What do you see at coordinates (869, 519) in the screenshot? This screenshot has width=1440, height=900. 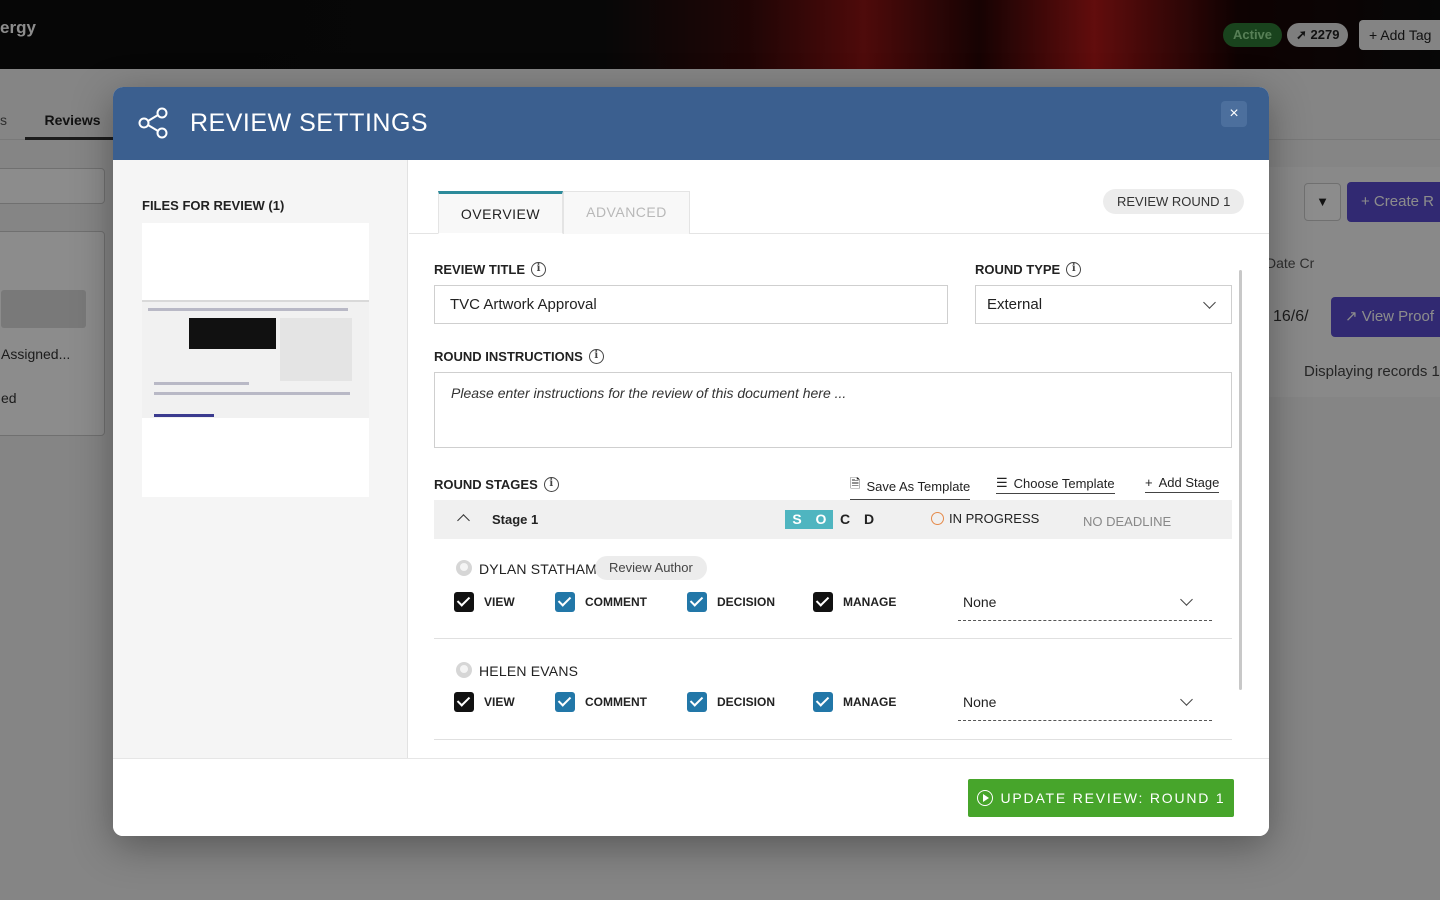 I see `stage-flag-d: D` at bounding box center [869, 519].